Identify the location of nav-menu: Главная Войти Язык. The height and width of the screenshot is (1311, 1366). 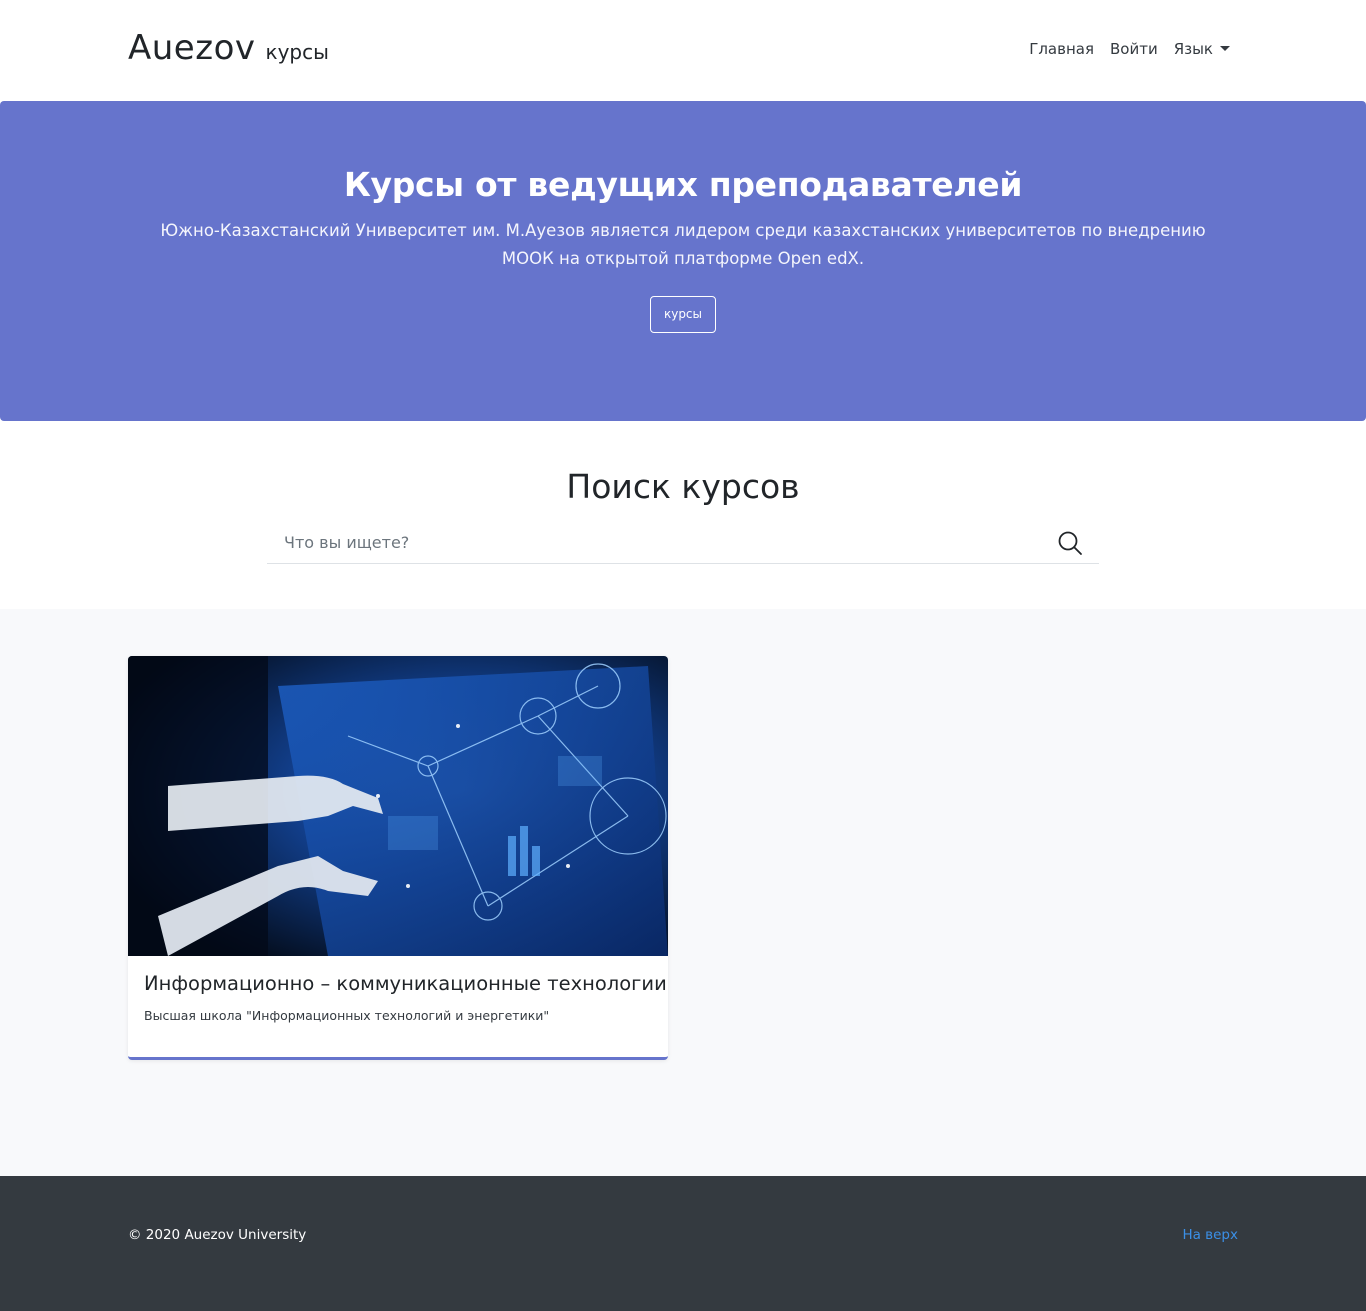
(1121, 49).